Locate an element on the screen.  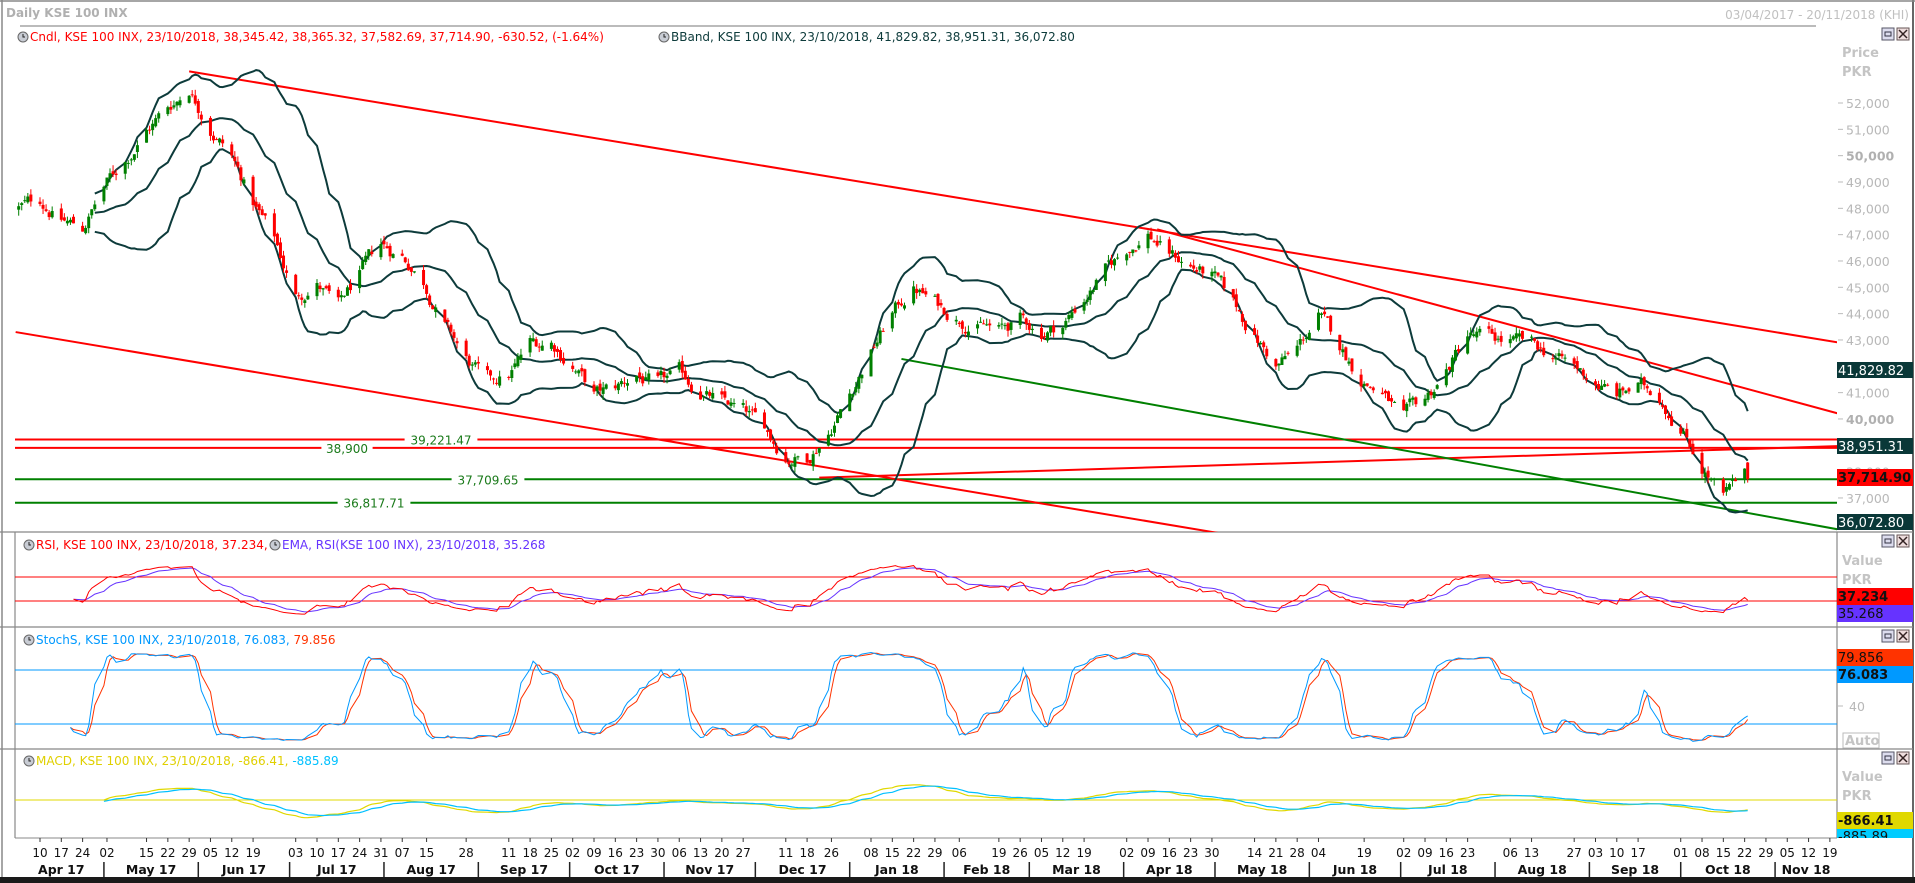
month-label: Aug 18 is located at coordinates (1542, 869).